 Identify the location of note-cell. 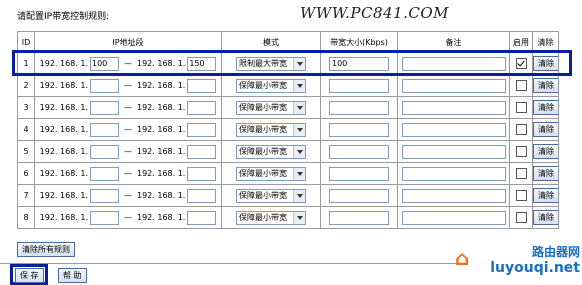
(453, 151).